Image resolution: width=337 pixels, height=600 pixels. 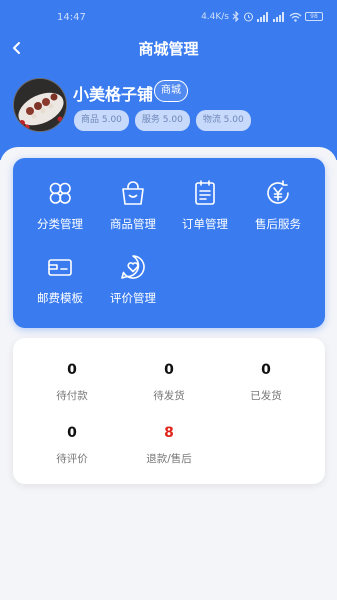 What do you see at coordinates (60, 208) in the screenshot?
I see `menu-item-category: 分类管理` at bounding box center [60, 208].